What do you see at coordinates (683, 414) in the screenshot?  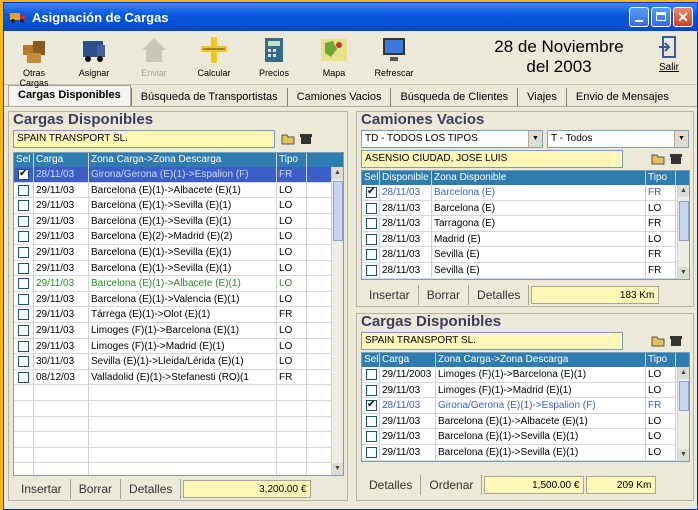 I see `cargo-grid-scrollbar: ▲ ▼` at bounding box center [683, 414].